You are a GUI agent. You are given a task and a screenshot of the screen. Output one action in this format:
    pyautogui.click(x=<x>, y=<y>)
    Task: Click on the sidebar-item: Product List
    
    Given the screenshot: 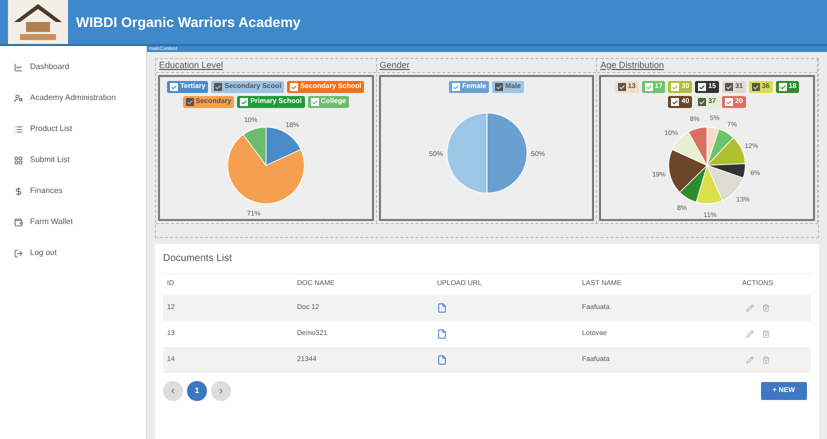 What is the action you would take?
    pyautogui.click(x=73, y=129)
    